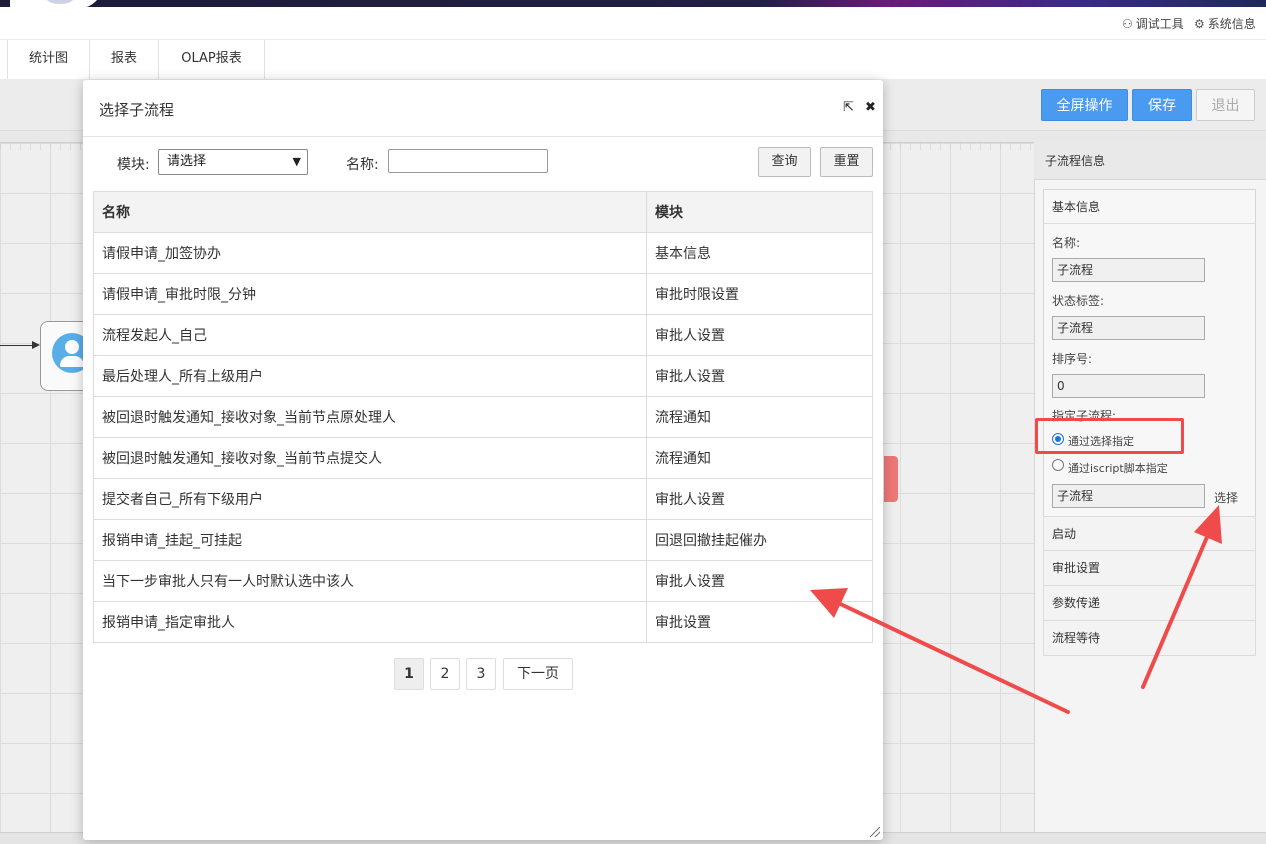  I want to click on top-bar: ⚇ 调试工具 ⚙ 系统信息, so click(633, 23).